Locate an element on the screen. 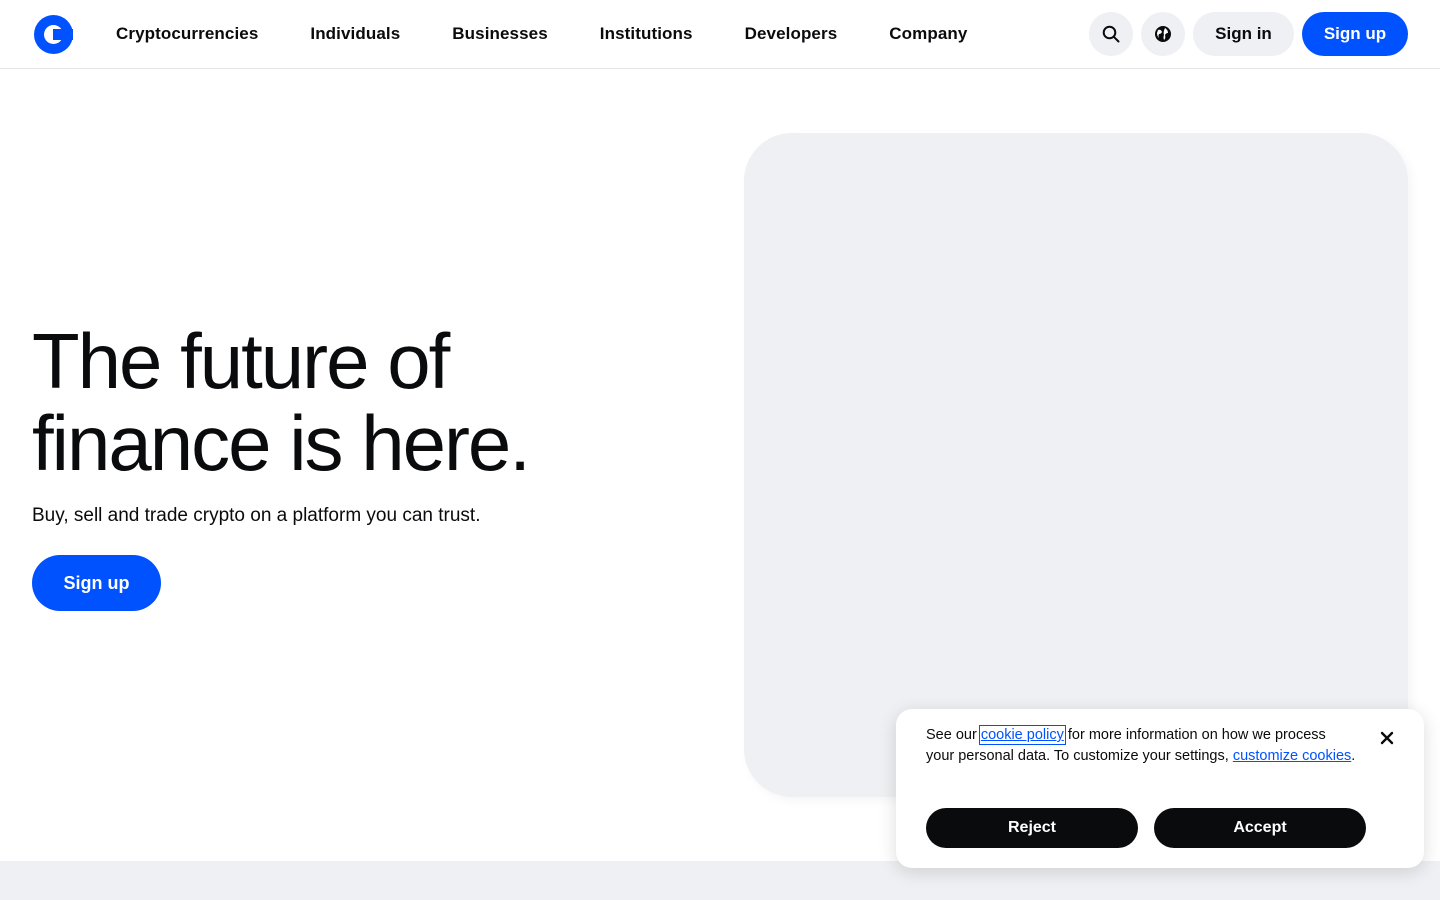 The image size is (1440, 900). hero-title: The future of finance is here. is located at coordinates (352, 402).